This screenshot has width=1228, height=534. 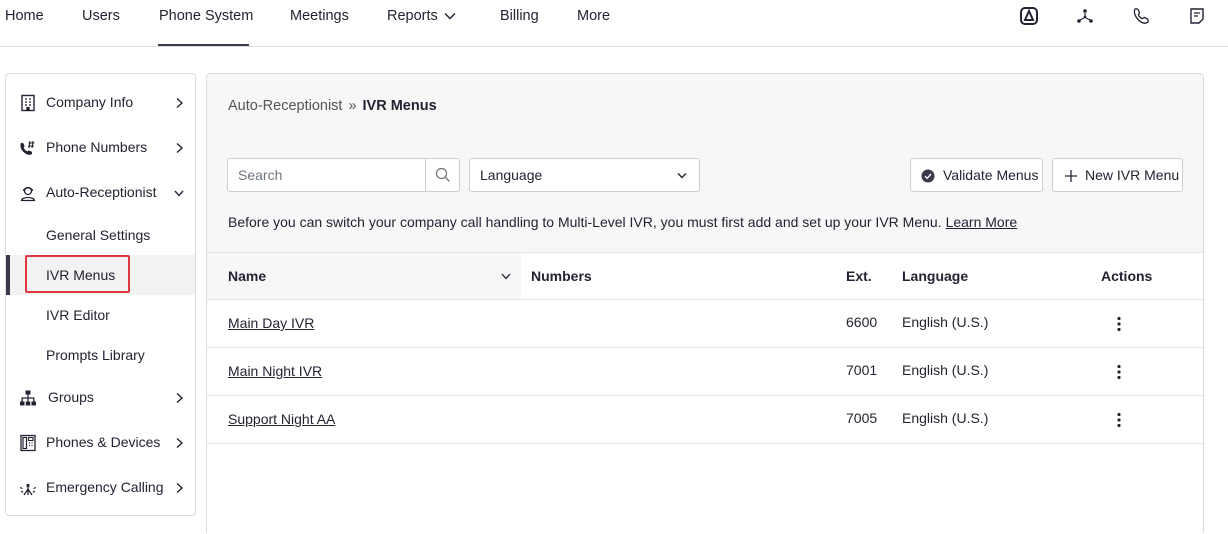 I want to click on breadcrumb-parent: Auto-Receptionist, so click(x=285, y=106).